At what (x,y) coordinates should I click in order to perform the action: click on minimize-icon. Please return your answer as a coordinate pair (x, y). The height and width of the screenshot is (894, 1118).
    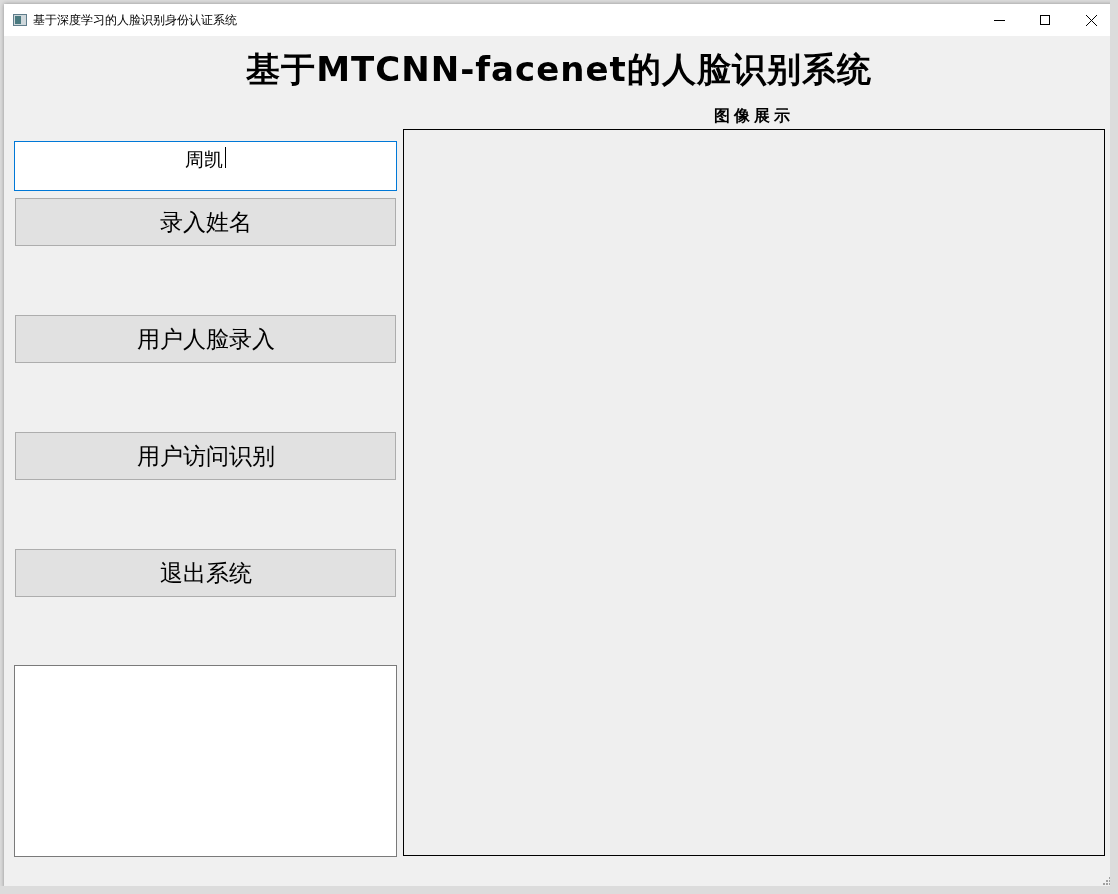
    Looking at the image, I should click on (999, 20).